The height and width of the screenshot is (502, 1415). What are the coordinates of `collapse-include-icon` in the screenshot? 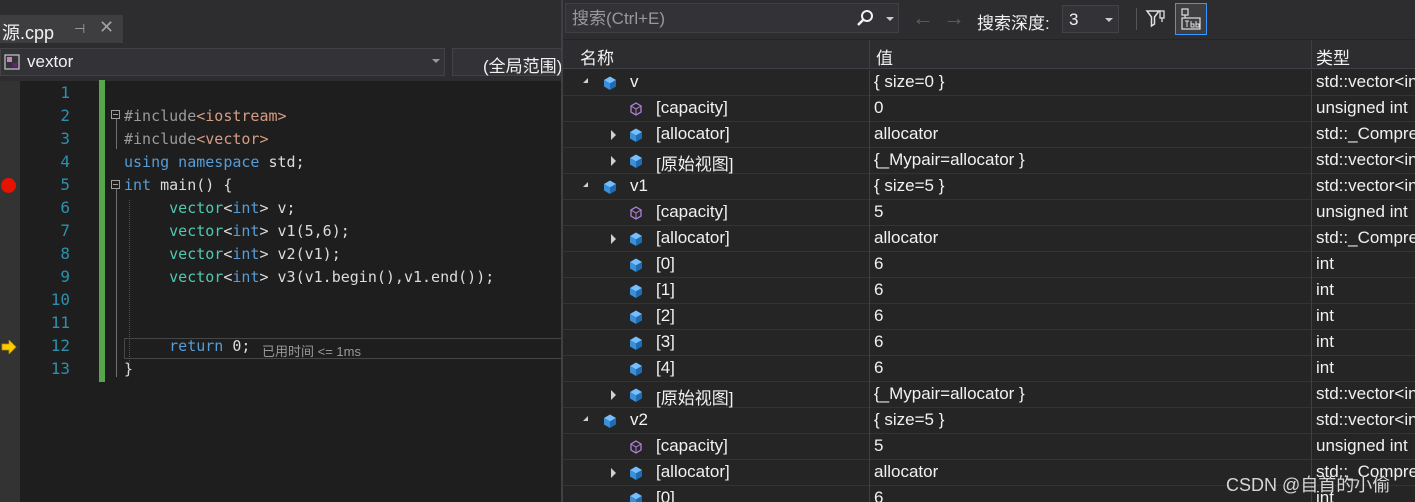 It's located at (115, 114).